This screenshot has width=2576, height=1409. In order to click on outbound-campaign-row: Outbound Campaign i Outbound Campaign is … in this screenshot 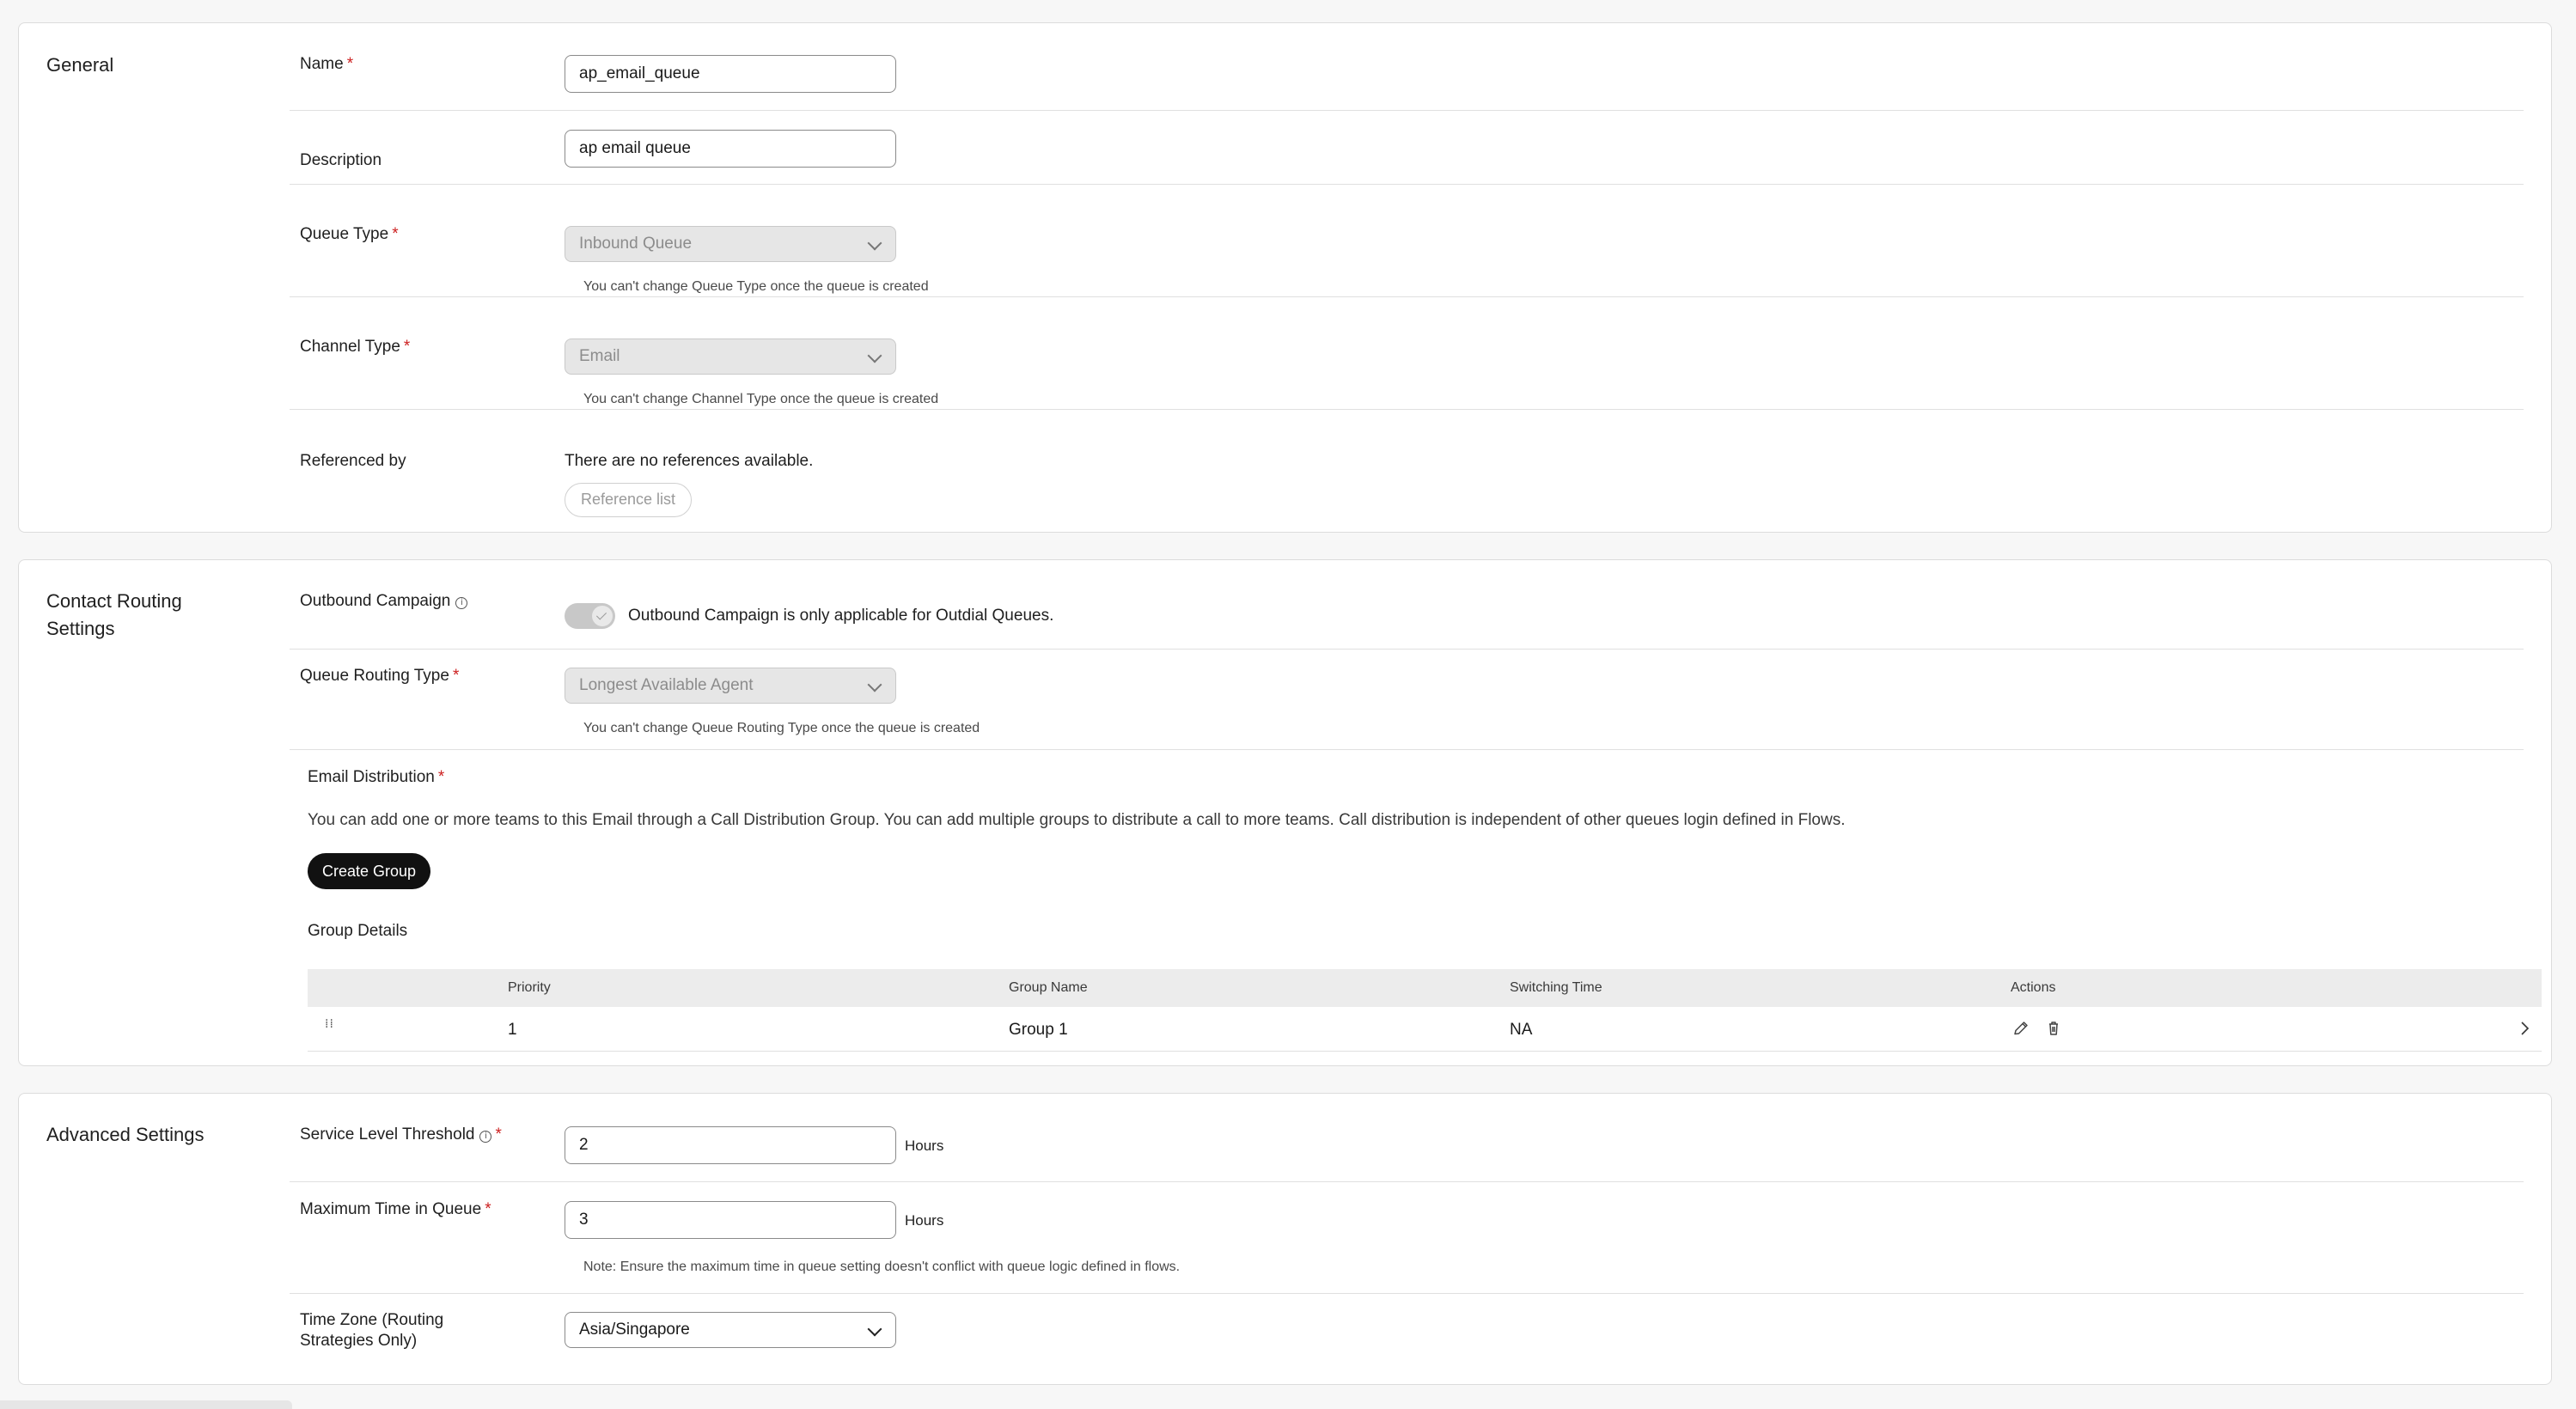, I will do `click(1407, 605)`.